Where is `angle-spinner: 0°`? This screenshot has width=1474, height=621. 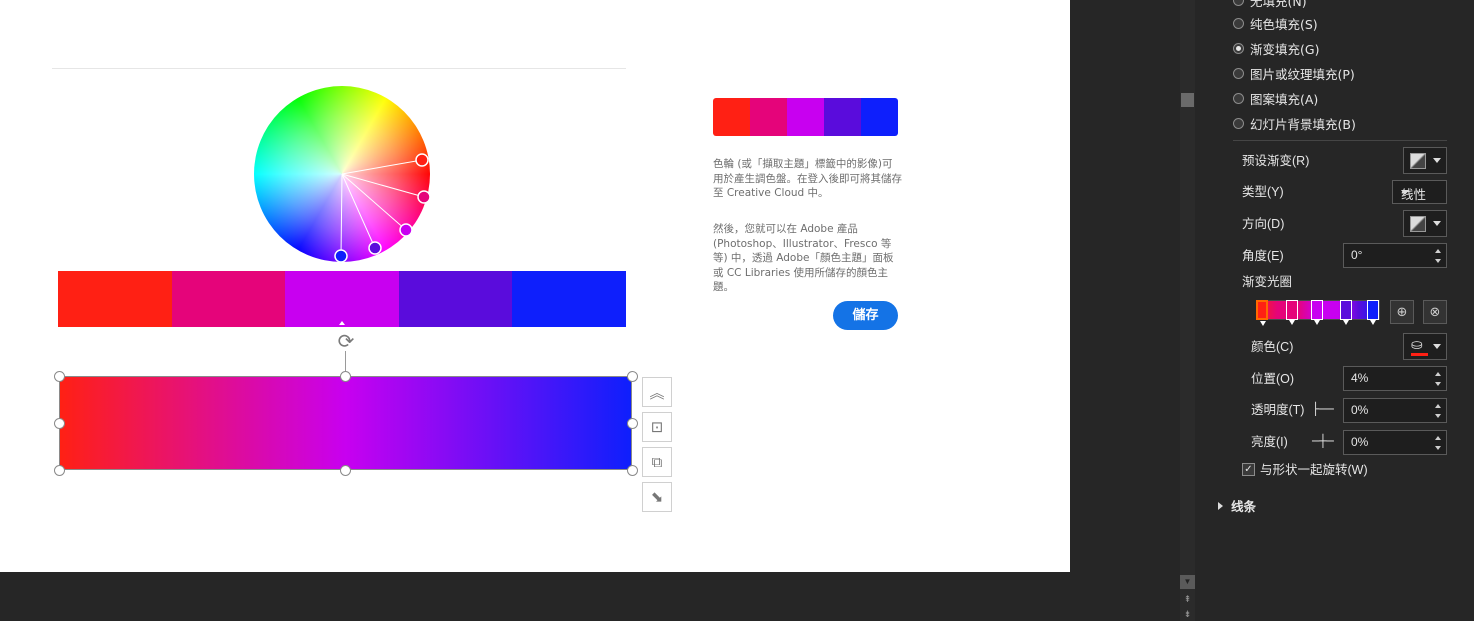
angle-spinner: 0° is located at coordinates (1395, 255).